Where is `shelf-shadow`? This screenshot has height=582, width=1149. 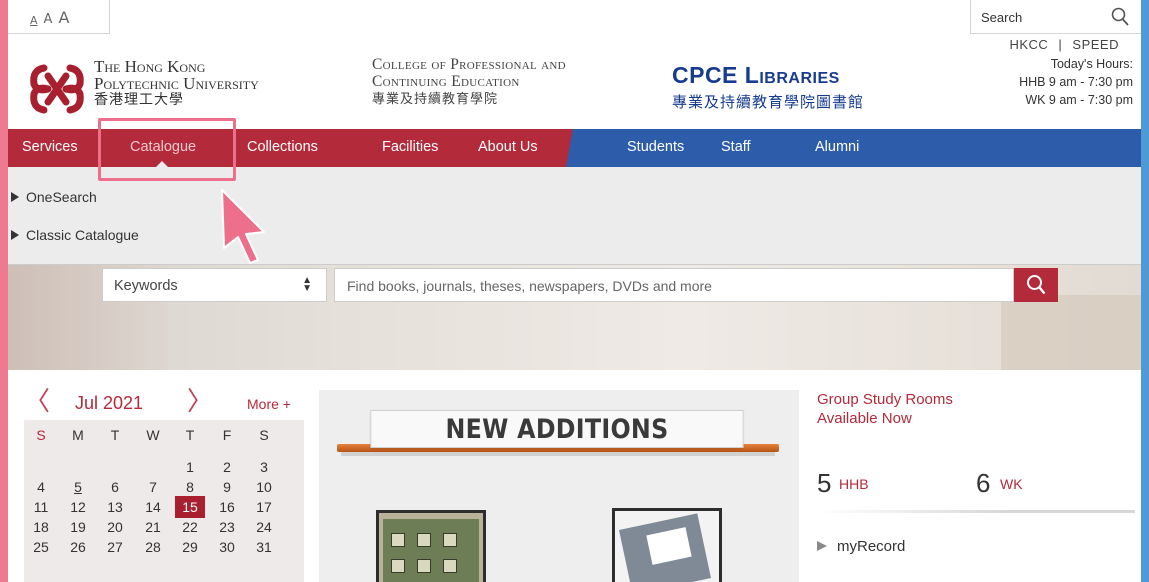 shelf-shadow is located at coordinates (558, 454).